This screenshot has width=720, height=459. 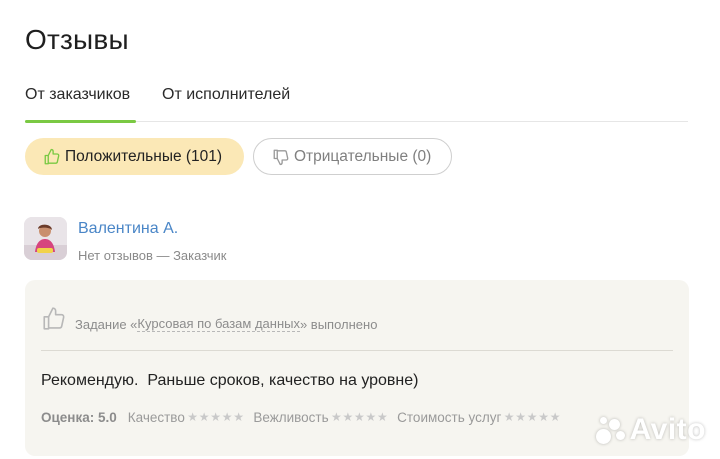 What do you see at coordinates (338, 324) in the screenshot?
I see `task-suffix: » выполнено` at bounding box center [338, 324].